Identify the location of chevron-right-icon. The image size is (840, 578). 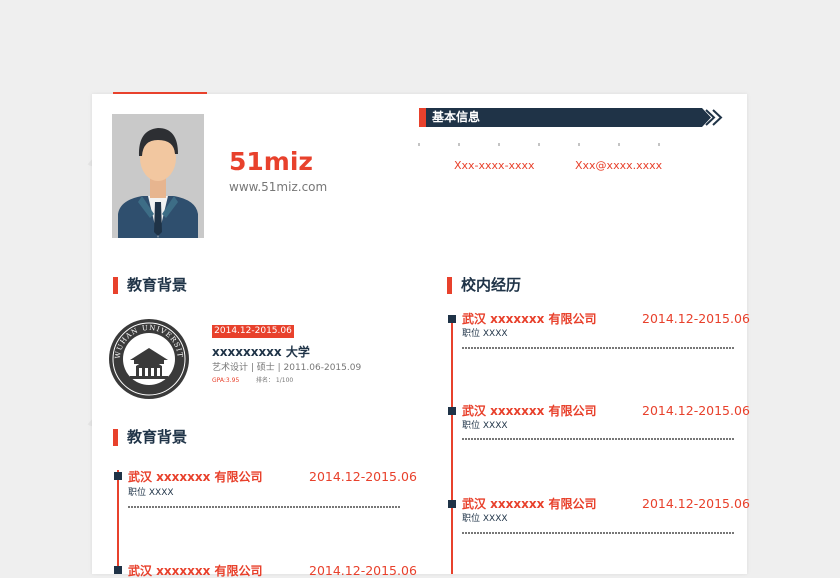
(707, 117).